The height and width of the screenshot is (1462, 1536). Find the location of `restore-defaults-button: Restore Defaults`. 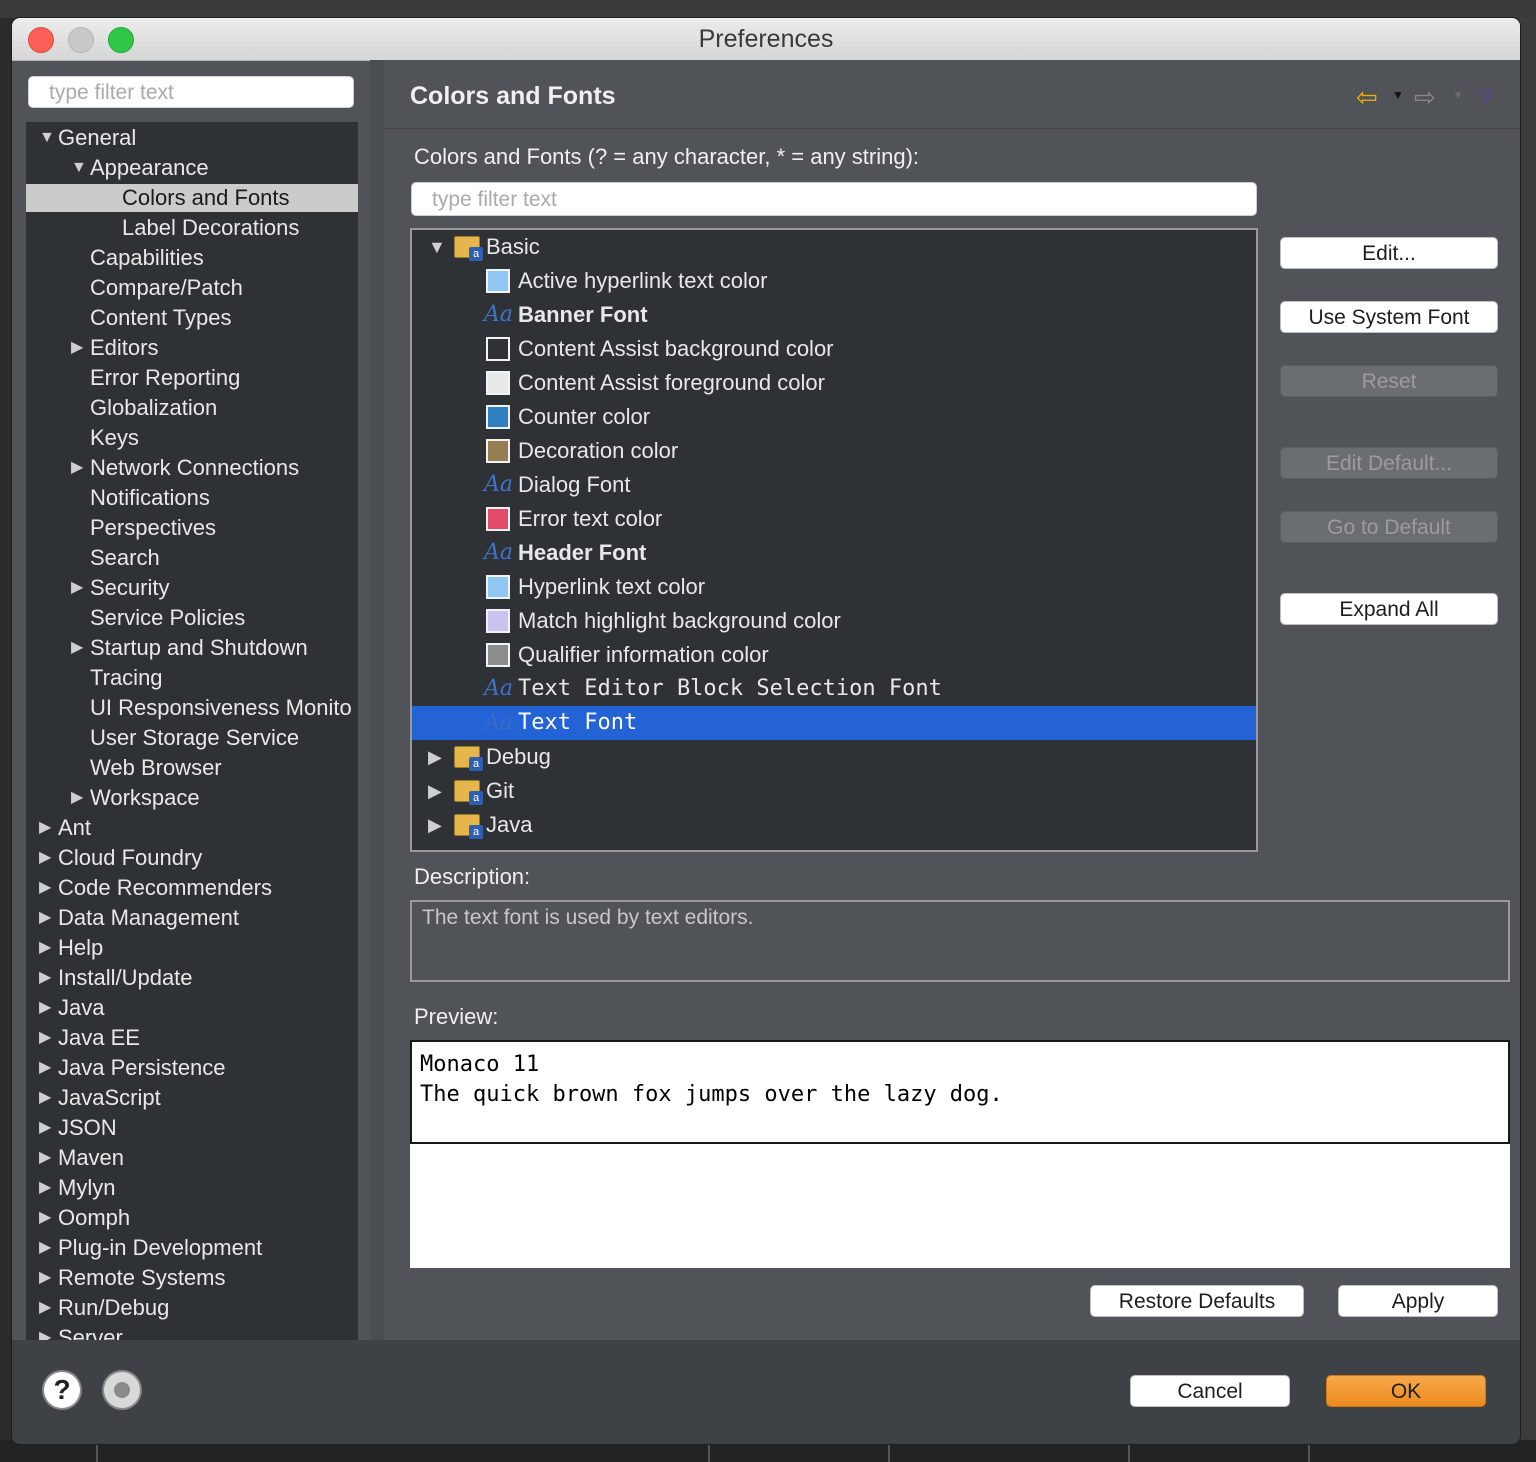

restore-defaults-button: Restore Defaults is located at coordinates (1197, 1301).